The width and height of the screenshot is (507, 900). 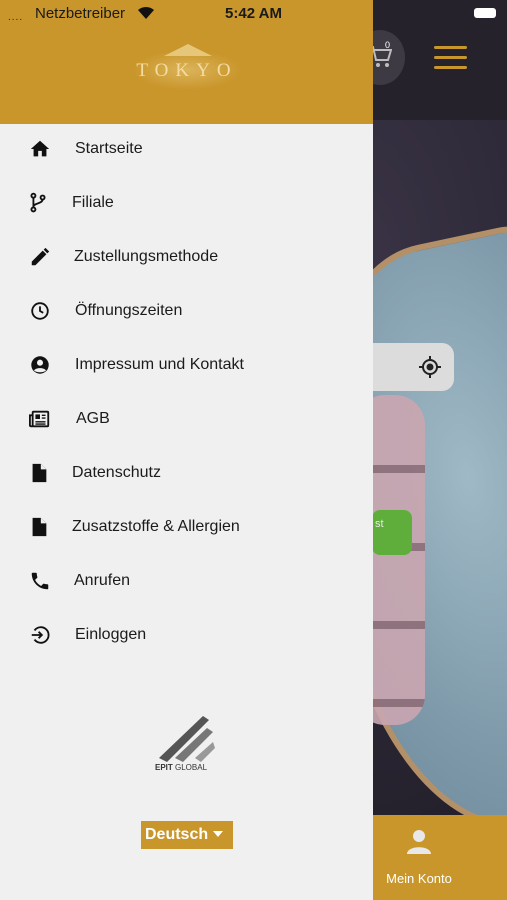 I want to click on menu-item-filiale: Filiale, so click(x=186, y=204).